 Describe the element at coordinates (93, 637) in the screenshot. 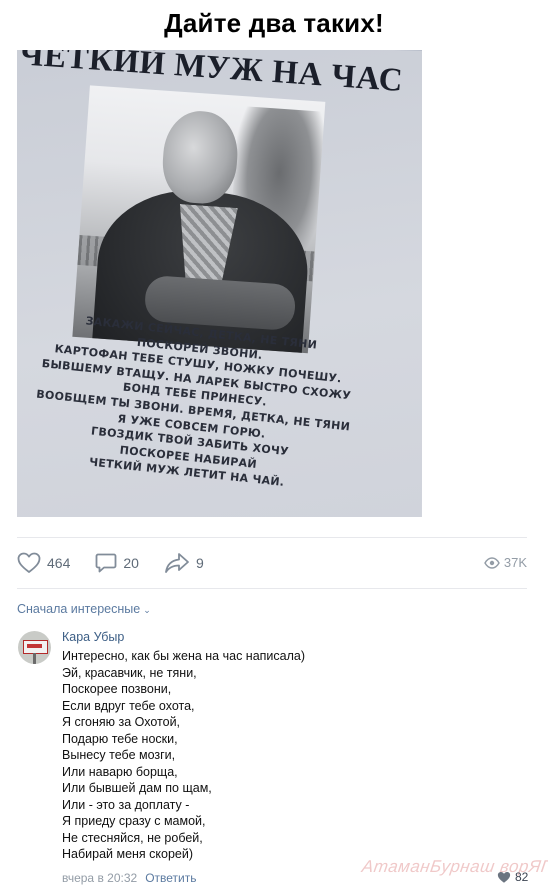

I see `comment-author-name: Кара Убыр` at that location.